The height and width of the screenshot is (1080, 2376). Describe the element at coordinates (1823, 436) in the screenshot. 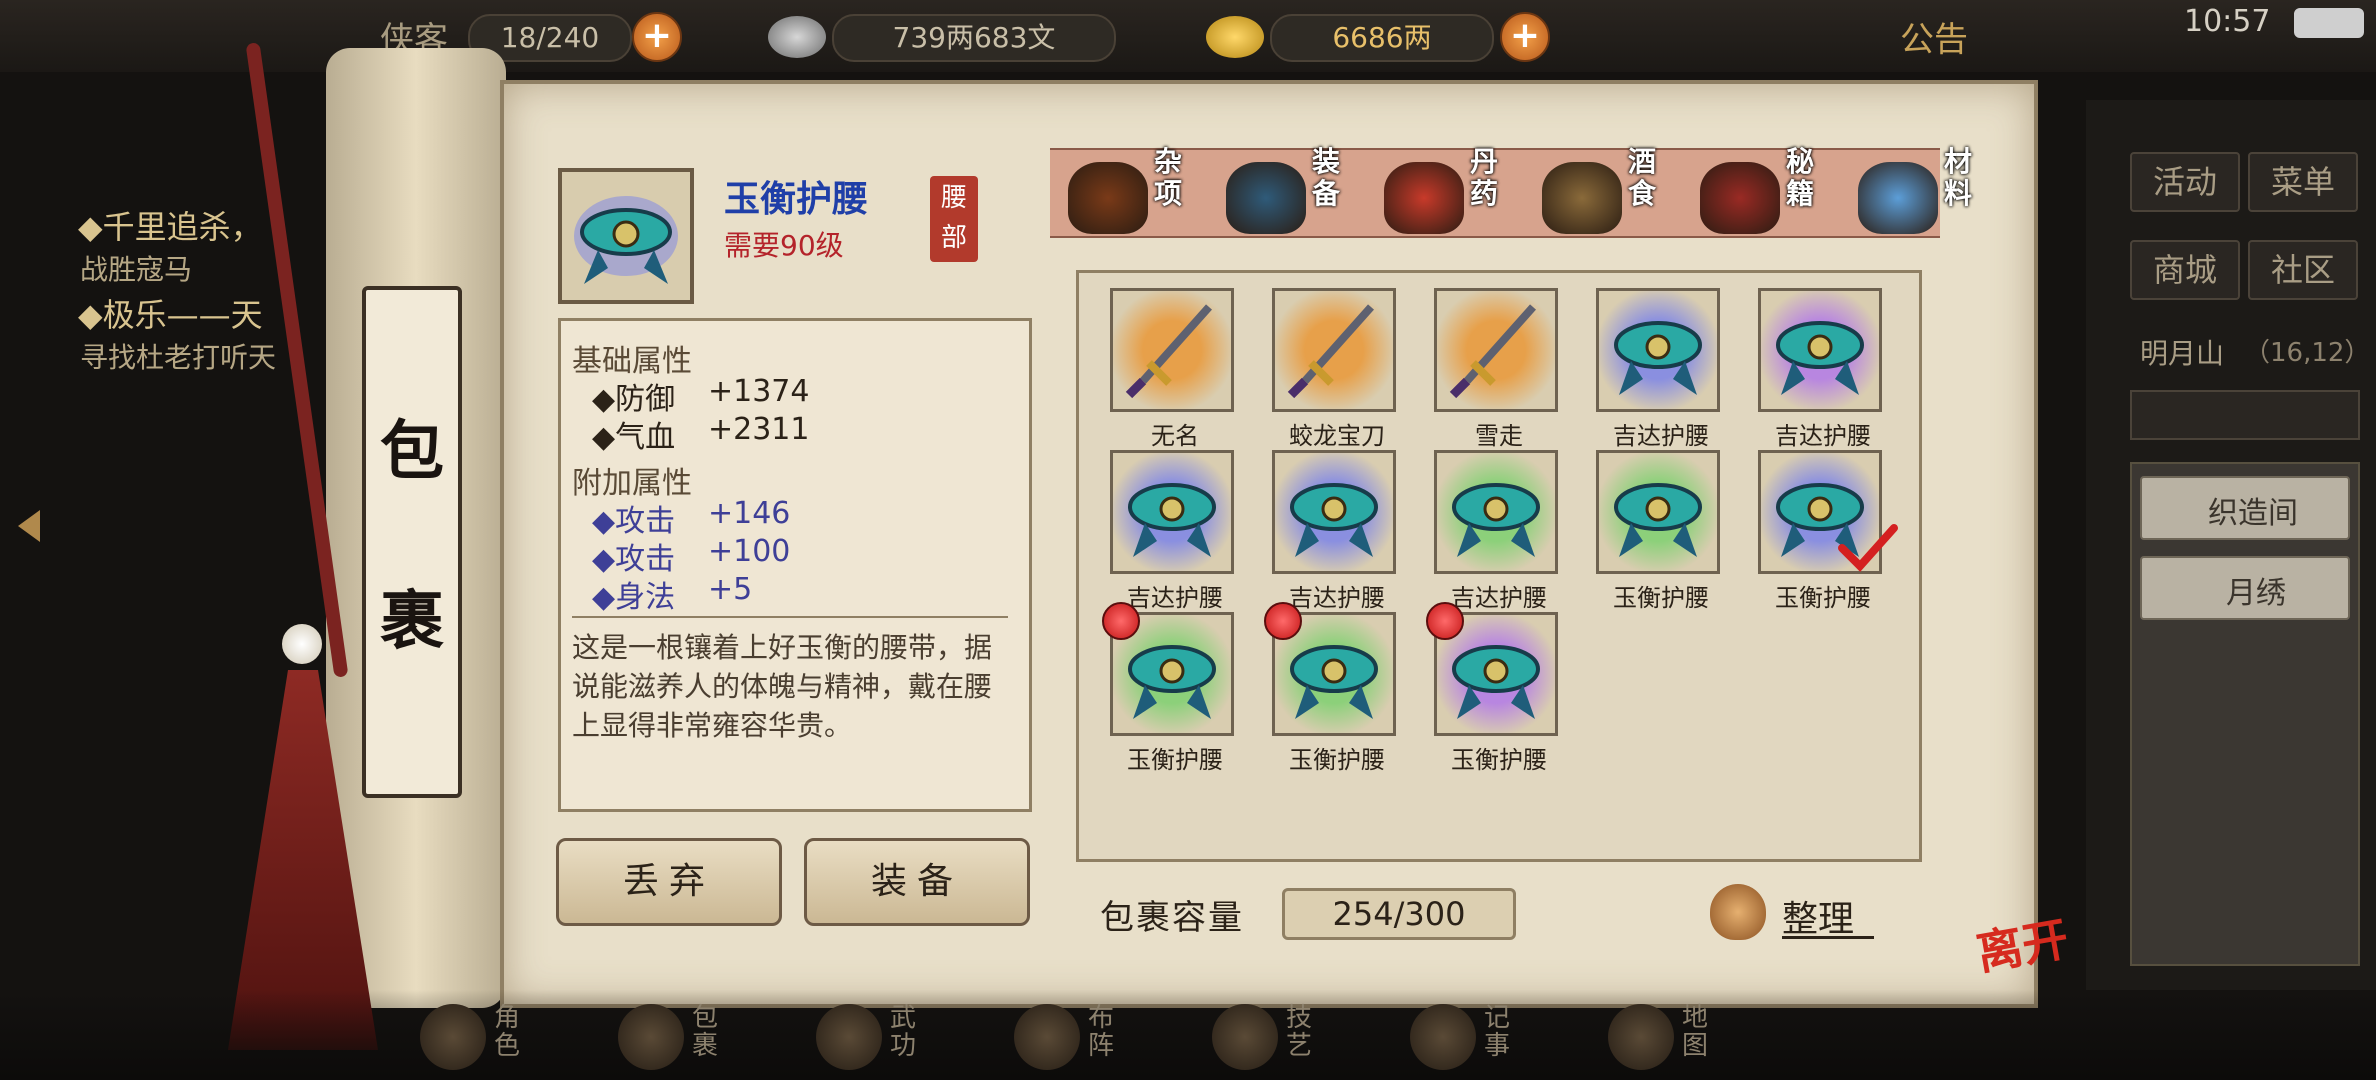

I see `item-name-label: 吉达护腰` at that location.